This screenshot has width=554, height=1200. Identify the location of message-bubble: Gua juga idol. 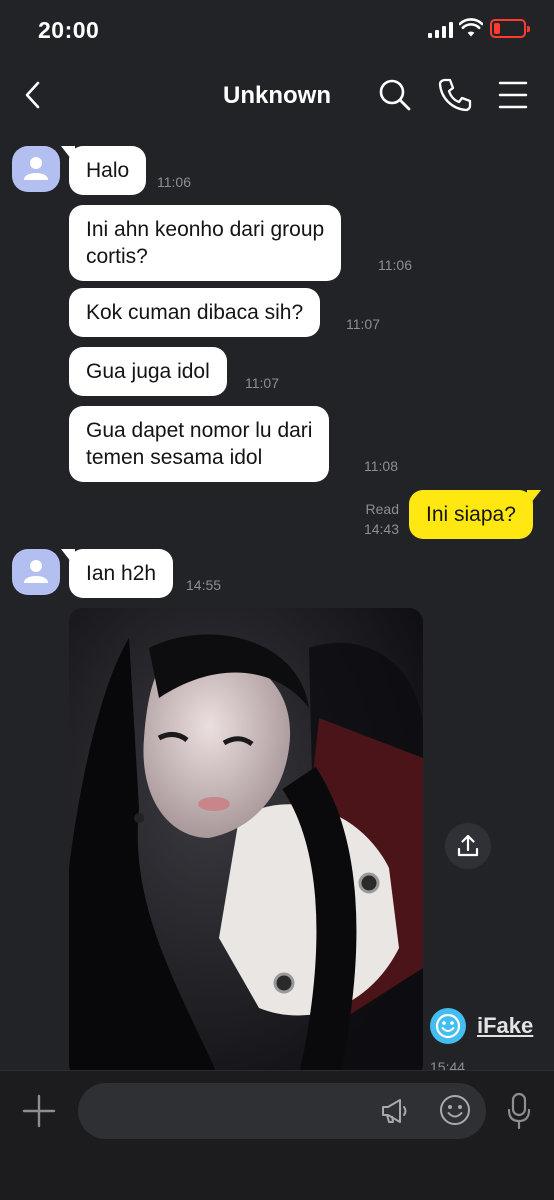
(148, 371).